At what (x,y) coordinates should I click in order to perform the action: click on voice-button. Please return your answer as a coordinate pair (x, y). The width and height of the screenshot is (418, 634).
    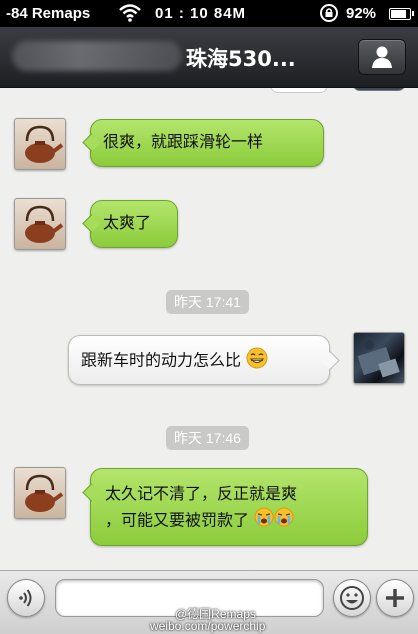
    Looking at the image, I should click on (26, 598).